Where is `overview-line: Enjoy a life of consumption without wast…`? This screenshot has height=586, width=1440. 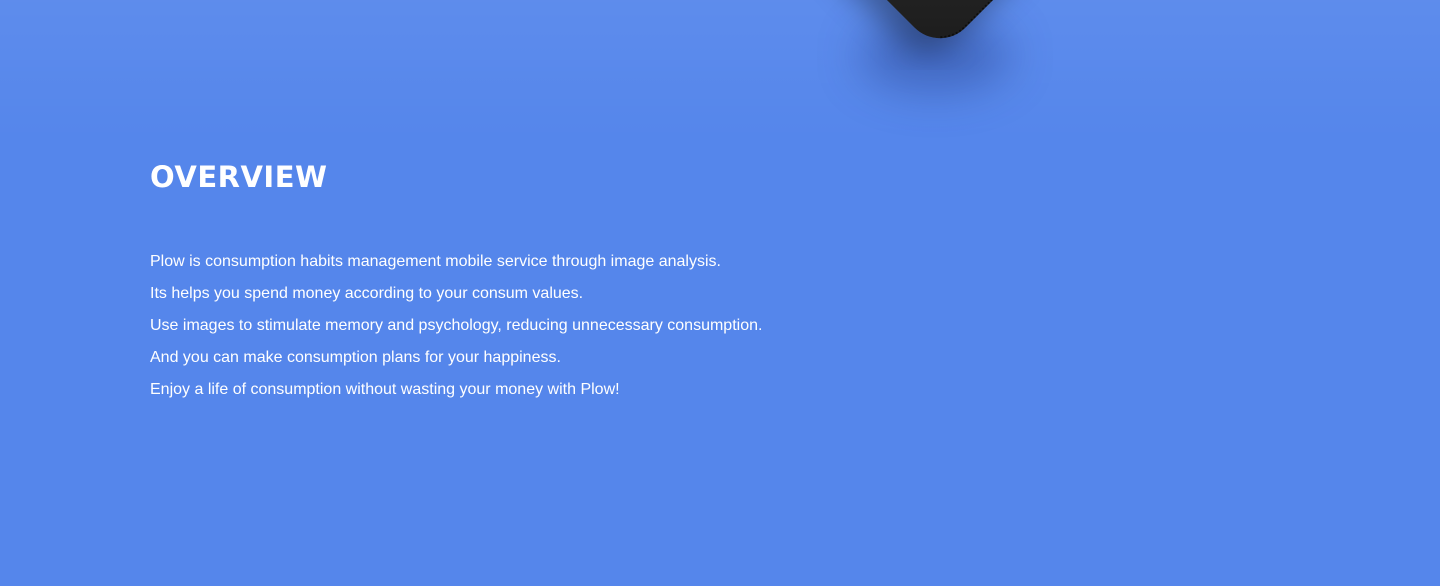
overview-line: Enjoy a life of consumption without wast… is located at coordinates (385, 389).